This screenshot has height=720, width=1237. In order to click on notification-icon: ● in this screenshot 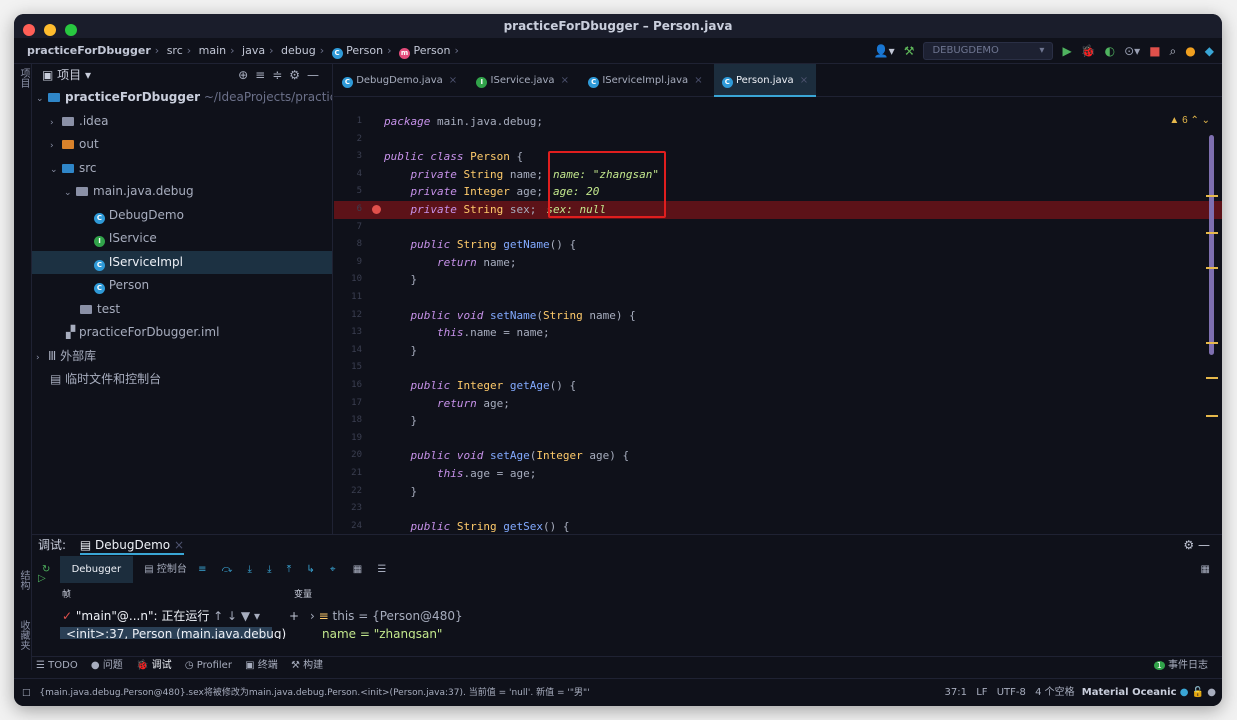, I will do `click(1211, 692)`.